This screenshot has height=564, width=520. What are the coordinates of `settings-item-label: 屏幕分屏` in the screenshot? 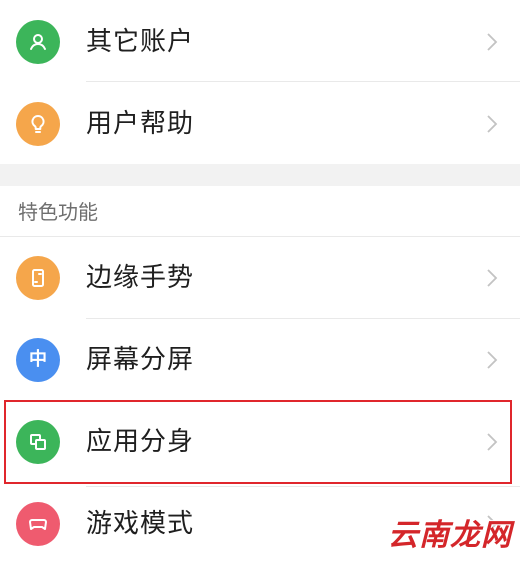 It's located at (140, 360).